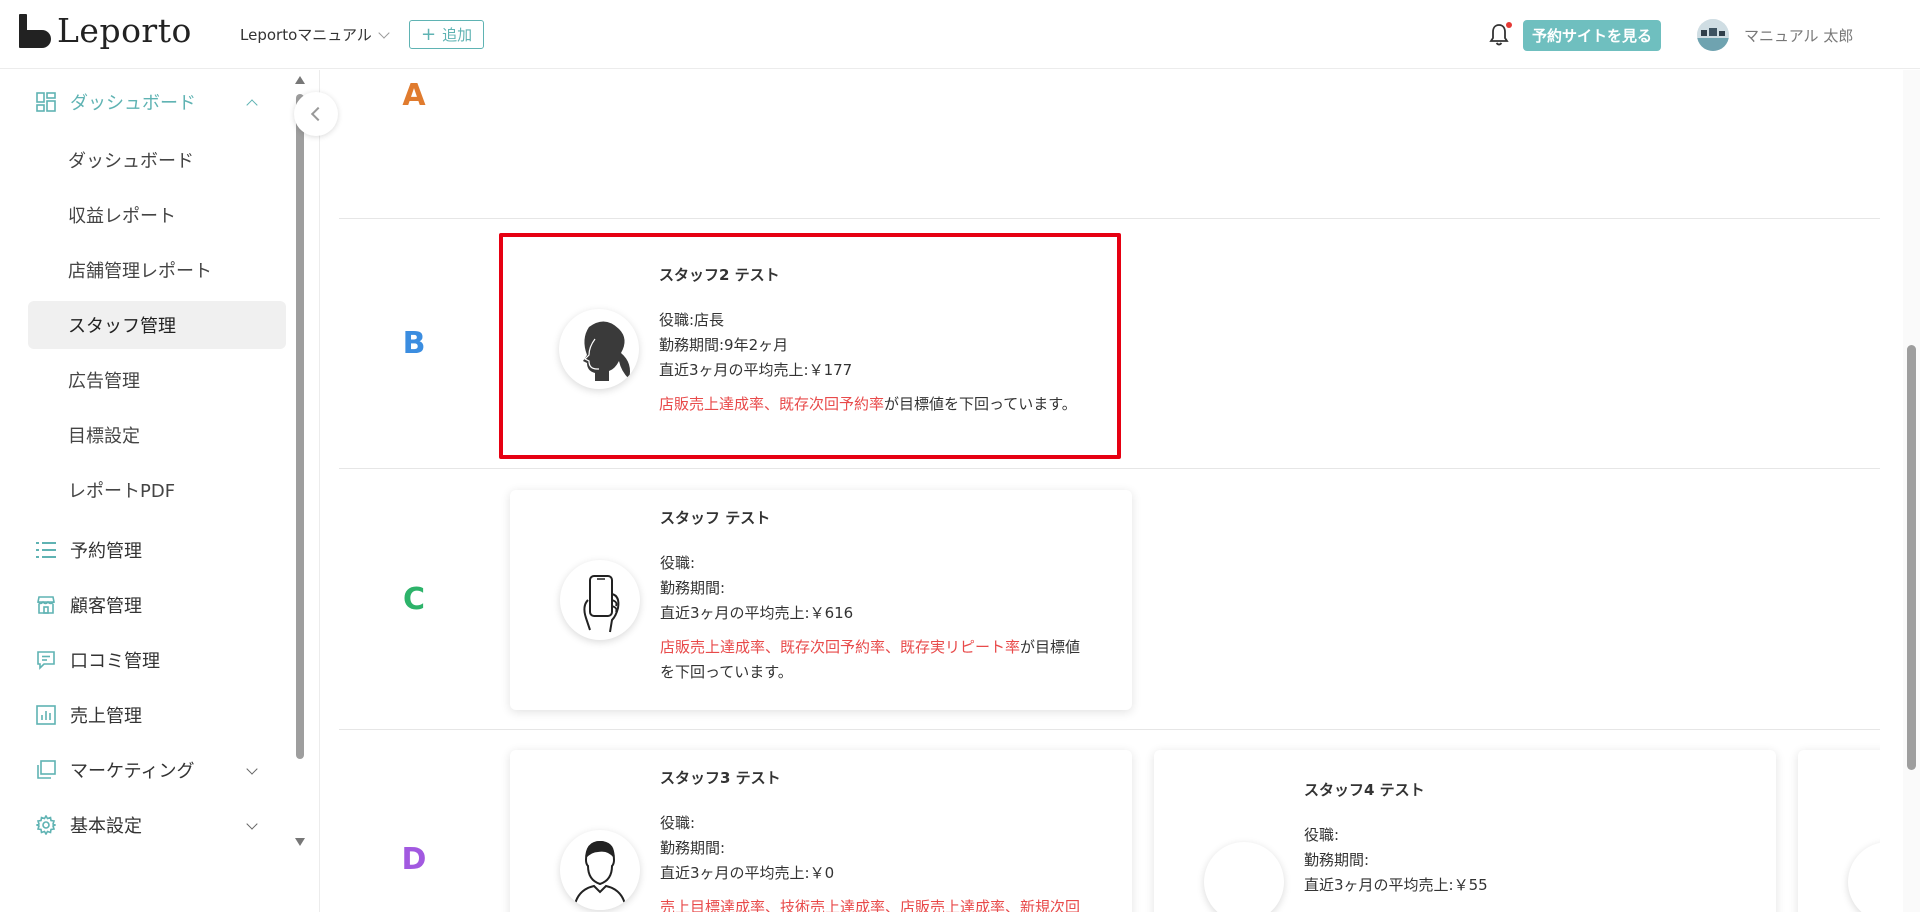 The height and width of the screenshot is (912, 1920). I want to click on avatar, so click(1713, 35).